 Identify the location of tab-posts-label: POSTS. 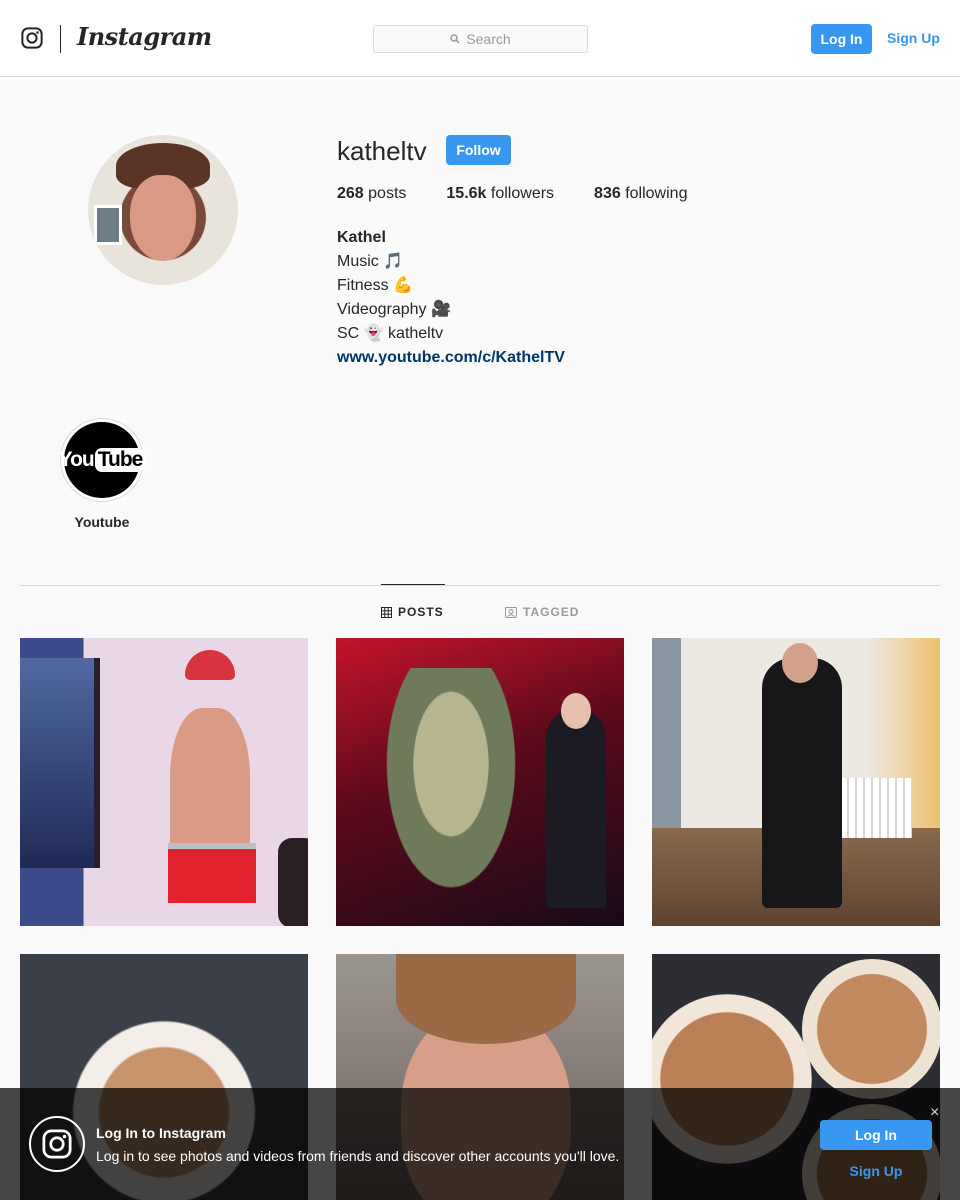
(421, 612).